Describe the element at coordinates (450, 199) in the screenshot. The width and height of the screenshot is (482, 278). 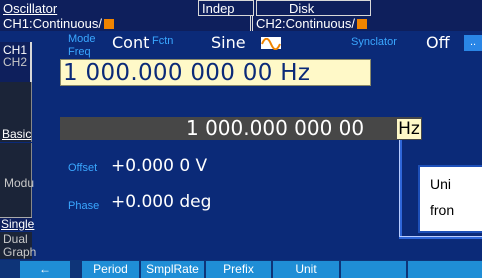
I see `callout-note: Uni fron` at that location.